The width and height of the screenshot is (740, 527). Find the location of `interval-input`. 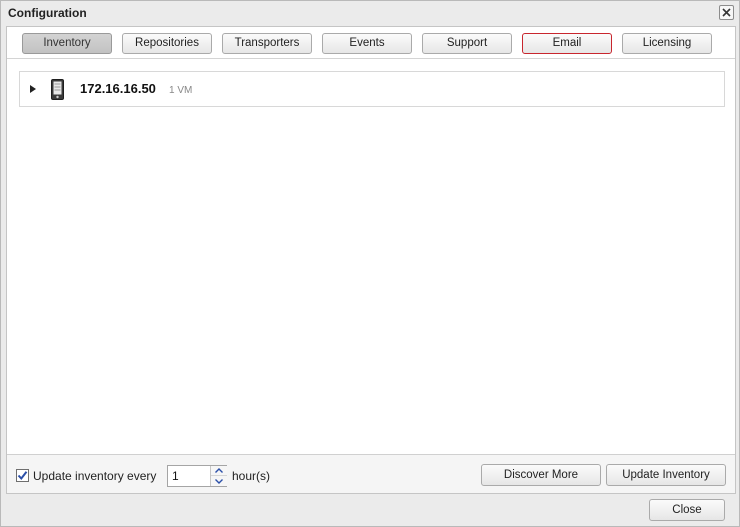

interval-input is located at coordinates (189, 476).